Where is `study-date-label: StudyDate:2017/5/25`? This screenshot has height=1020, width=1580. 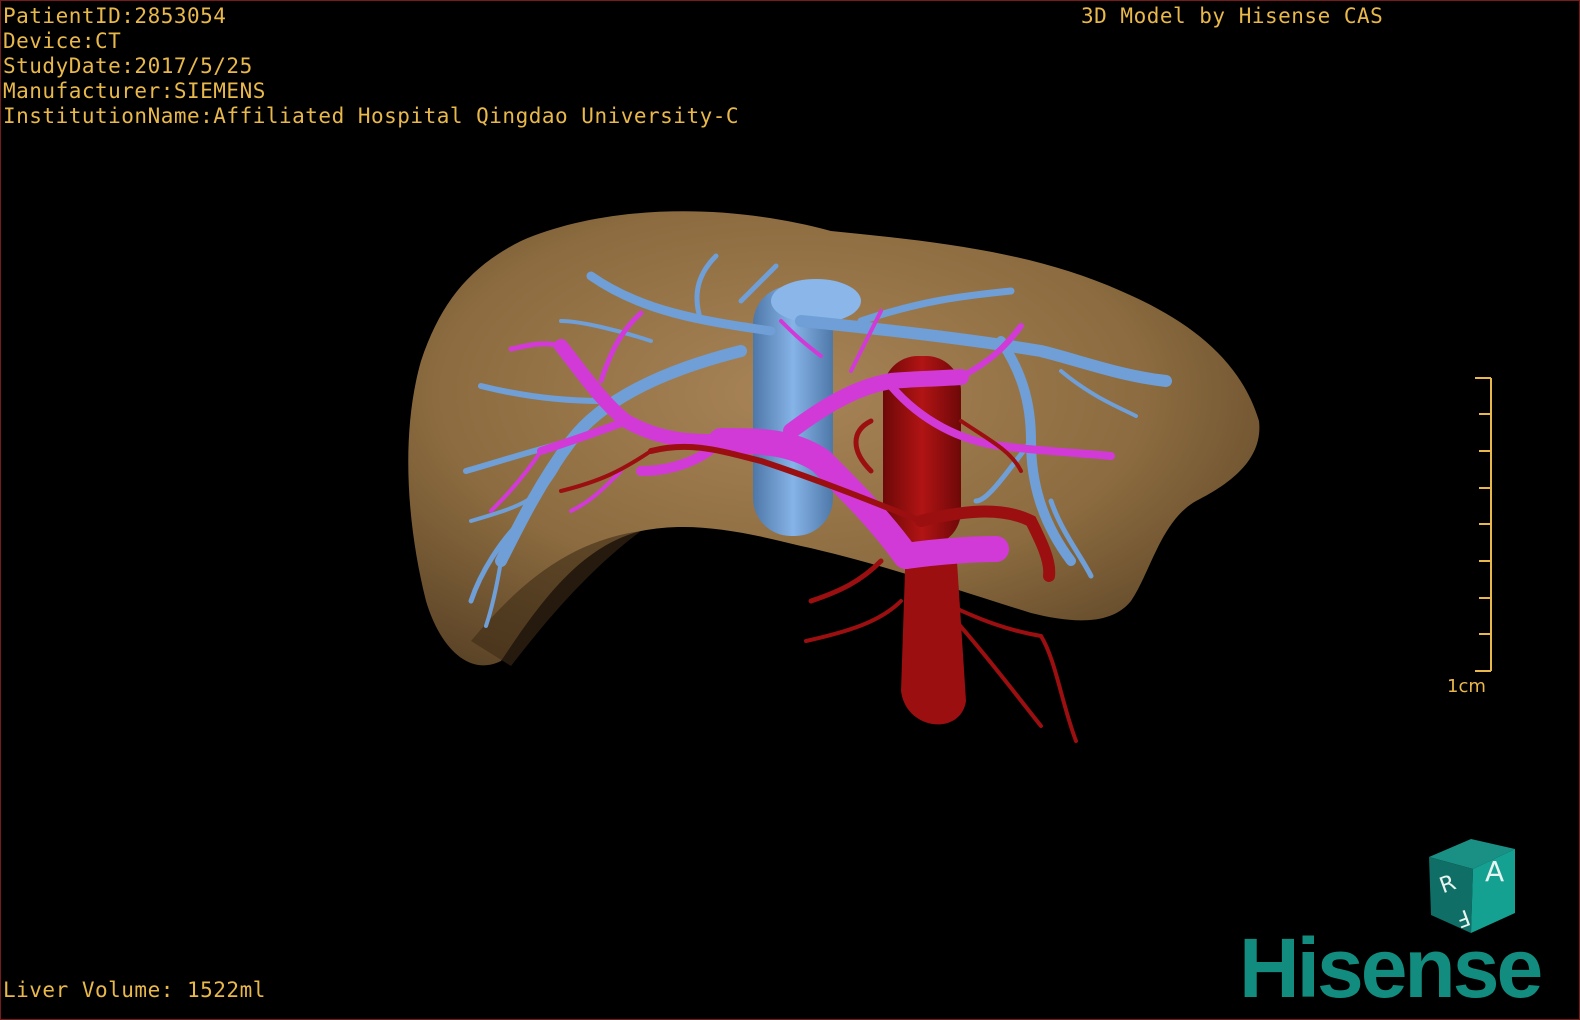
study-date-label: StudyDate:2017/5/25 is located at coordinates (128, 66).